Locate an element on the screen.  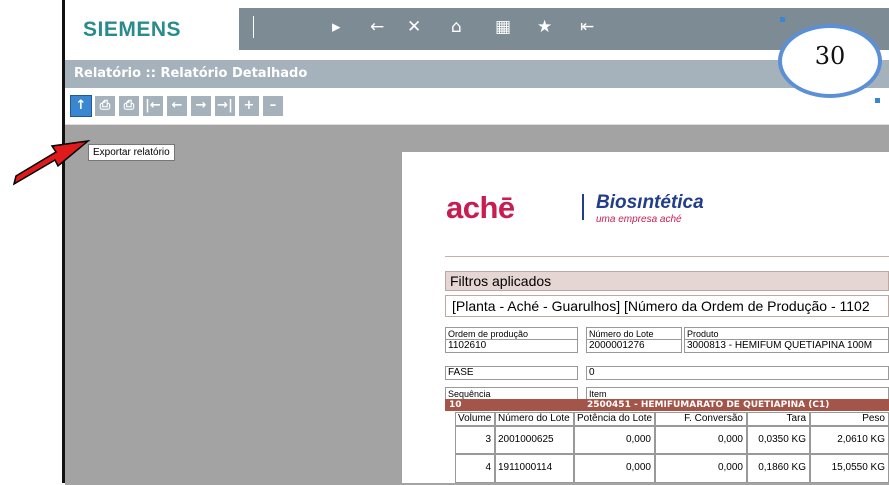
close-icon: ✕ is located at coordinates (414, 27).